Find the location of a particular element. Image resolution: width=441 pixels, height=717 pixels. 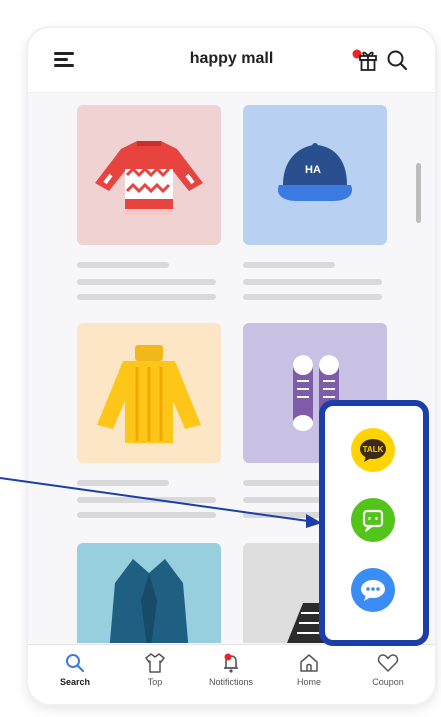

messenger-button is located at coordinates (373, 590).